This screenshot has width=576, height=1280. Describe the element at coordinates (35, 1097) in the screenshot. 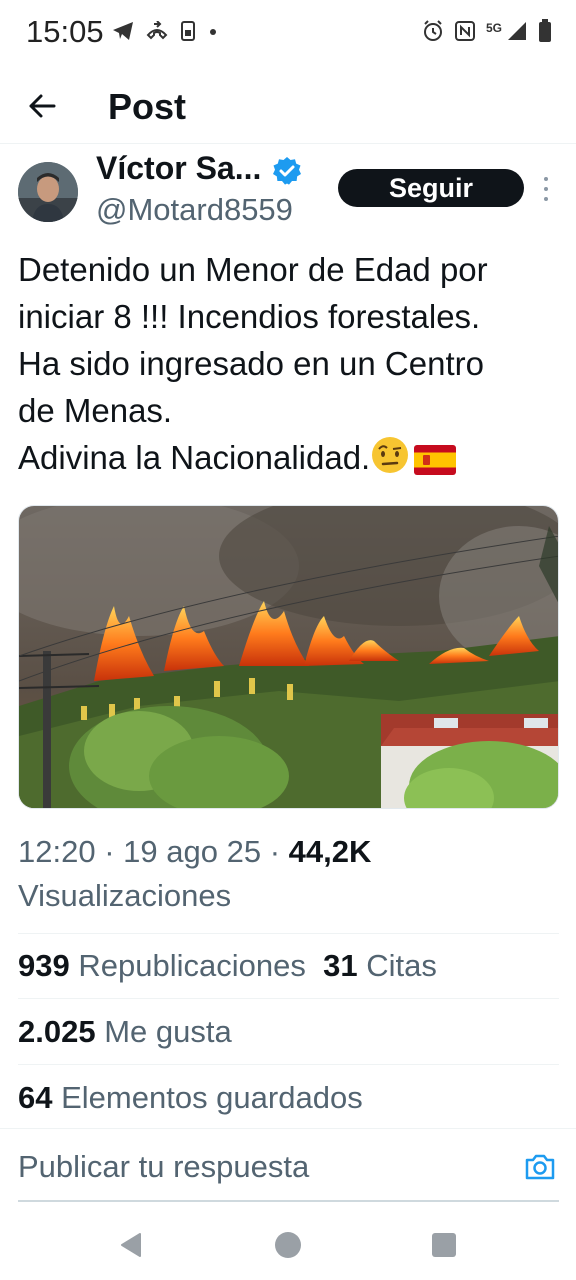

I see `bookmarks-count: 64` at that location.